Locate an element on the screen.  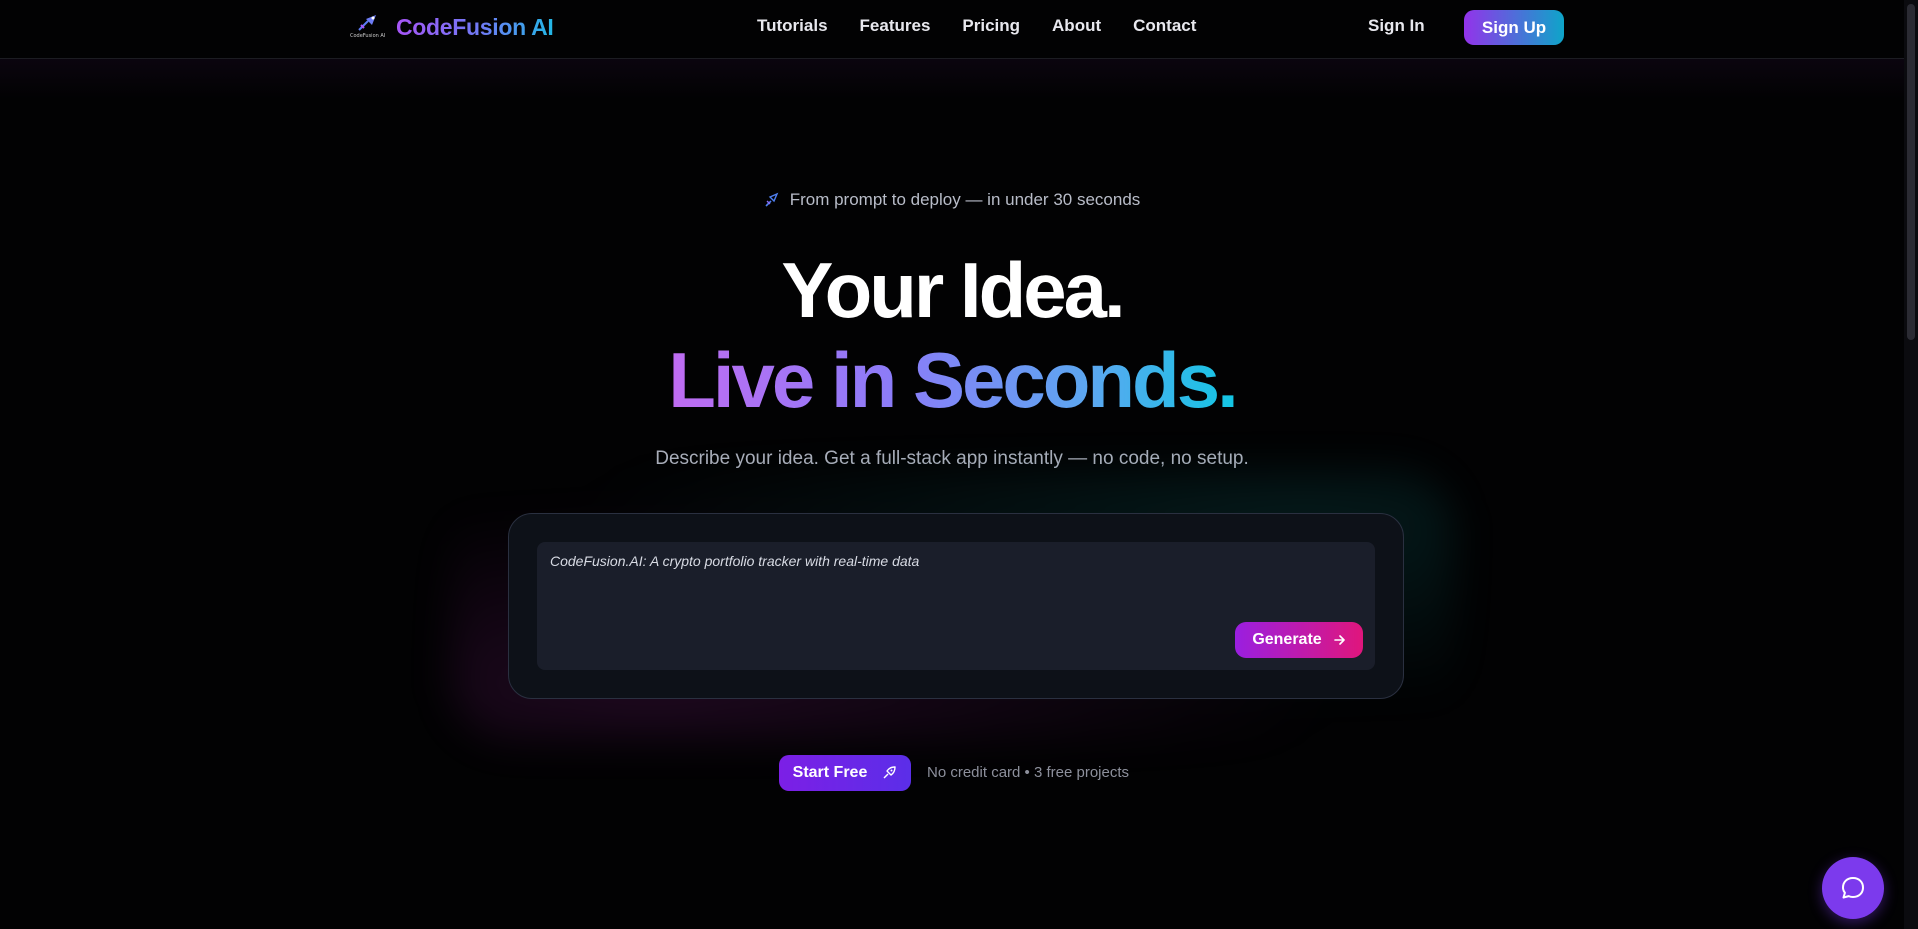
sign-up-button: Sign Up is located at coordinates (1514, 27).